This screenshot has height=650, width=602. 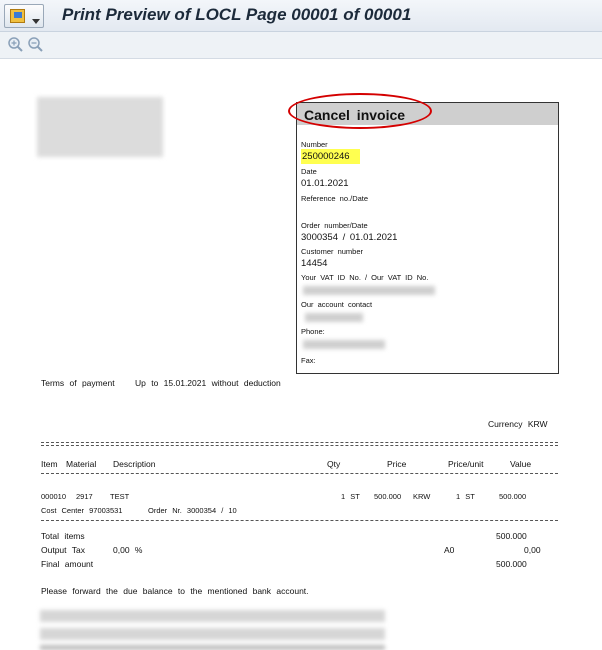 I want to click on customer-label: Customer number, so click(x=332, y=251).